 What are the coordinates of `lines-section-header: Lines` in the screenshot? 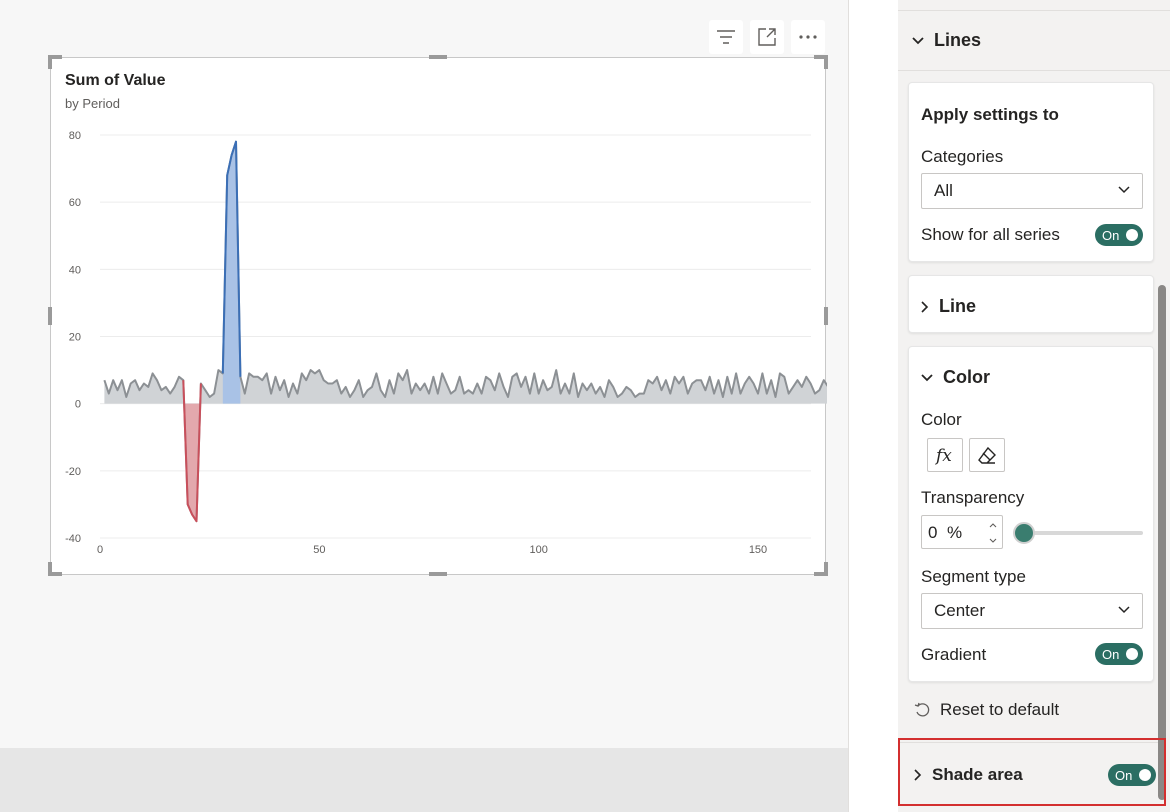 It's located at (1034, 41).